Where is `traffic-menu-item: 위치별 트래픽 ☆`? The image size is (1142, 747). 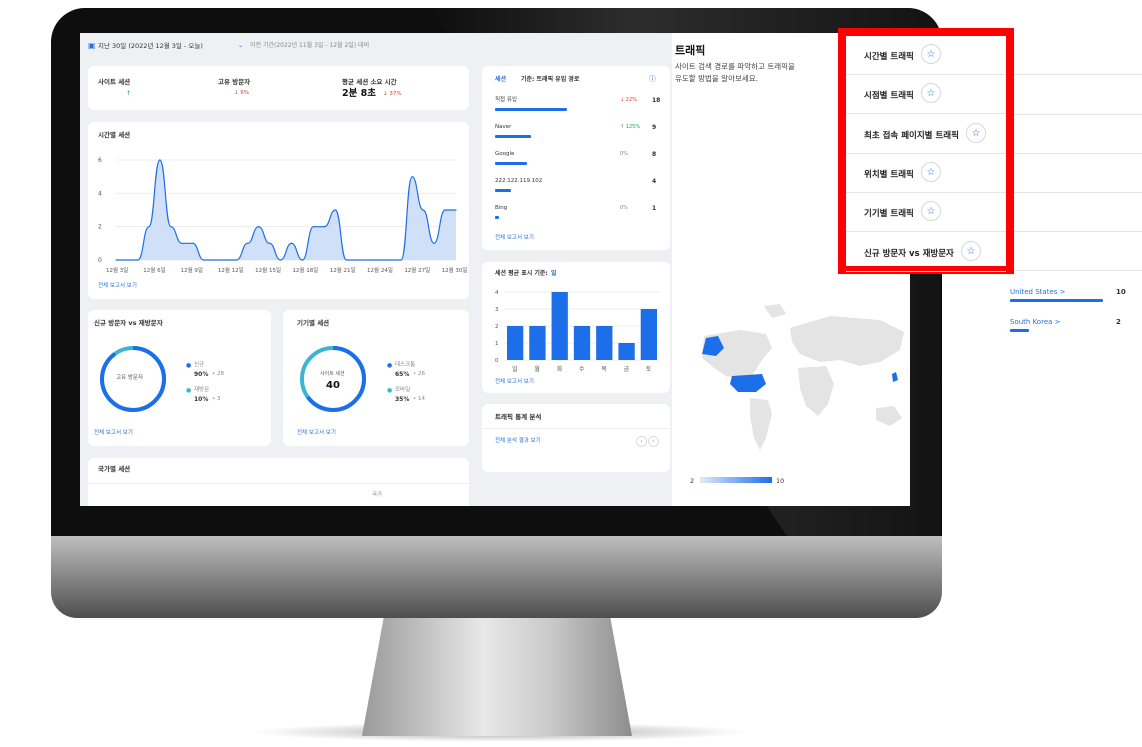 traffic-menu-item: 위치별 트래픽 ☆ is located at coordinates (926, 173).